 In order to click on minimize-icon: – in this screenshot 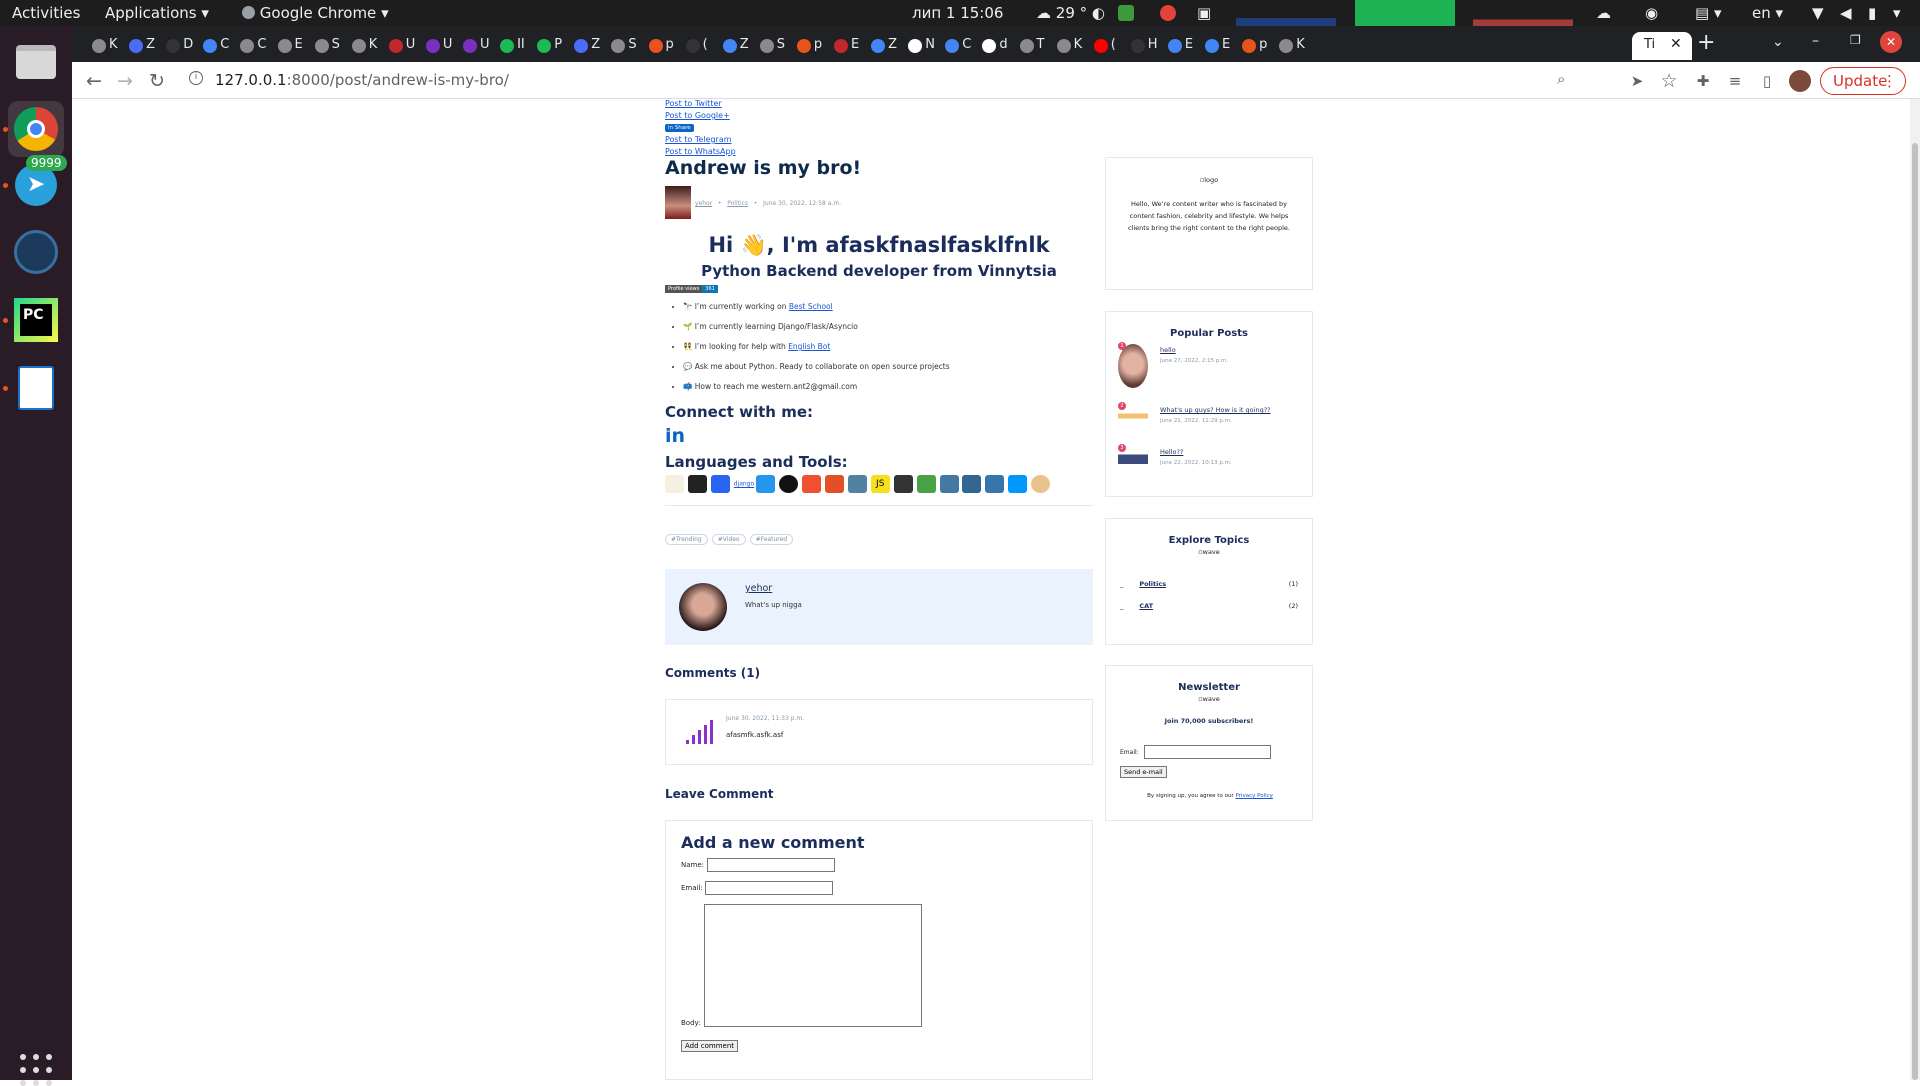, I will do `click(1815, 41)`.